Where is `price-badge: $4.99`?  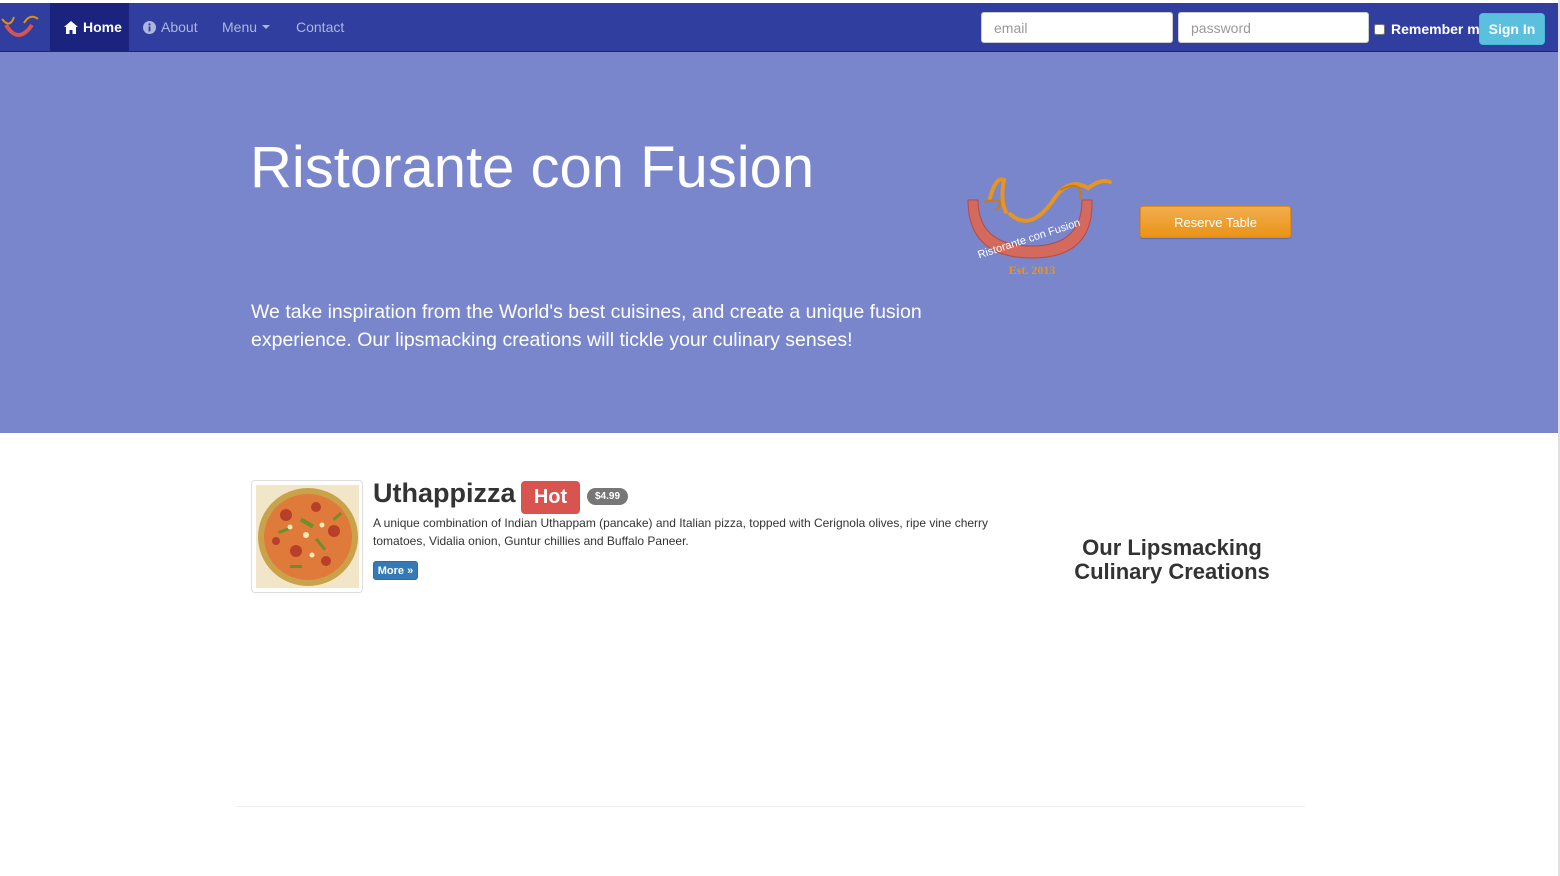 price-badge: $4.99 is located at coordinates (607, 496).